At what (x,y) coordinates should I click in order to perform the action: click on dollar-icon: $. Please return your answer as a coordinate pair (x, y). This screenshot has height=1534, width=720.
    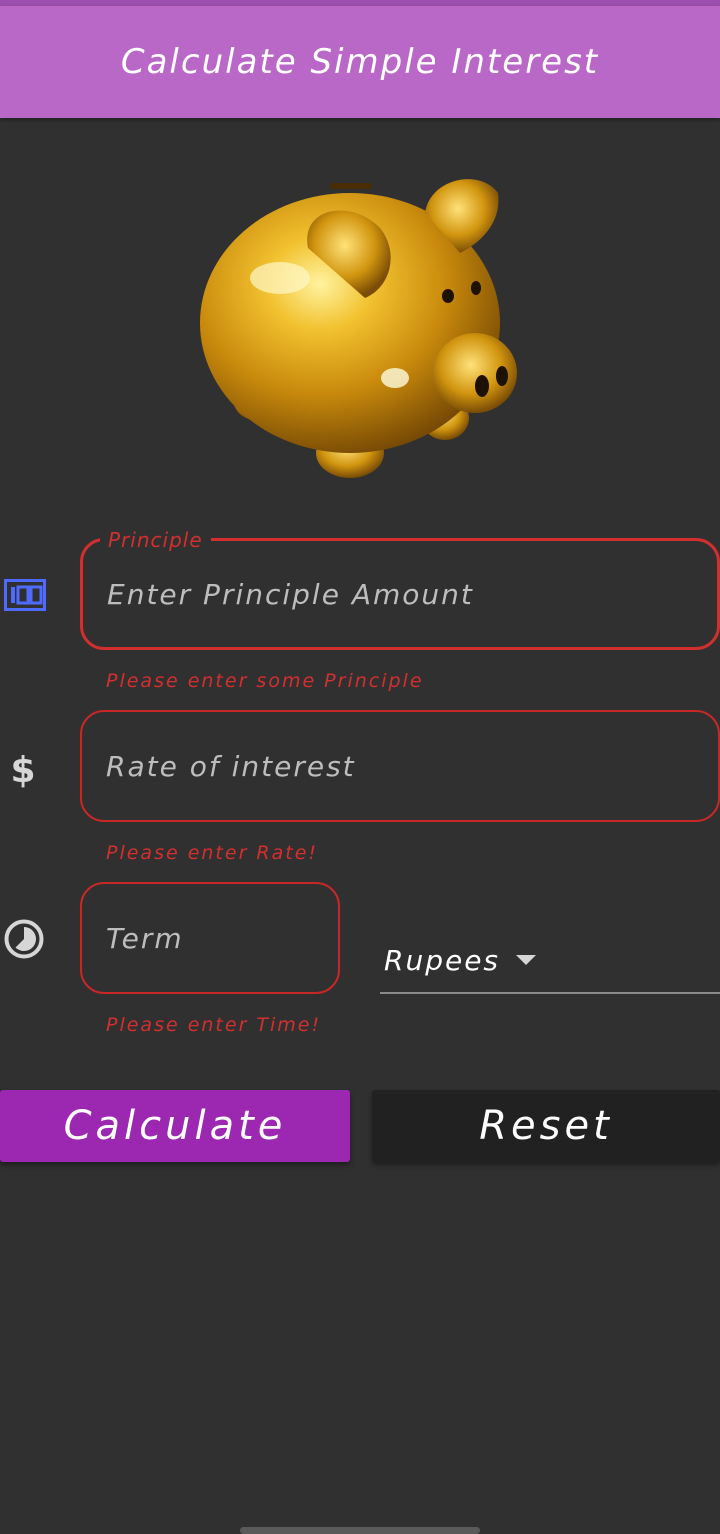
    Looking at the image, I should click on (23, 770).